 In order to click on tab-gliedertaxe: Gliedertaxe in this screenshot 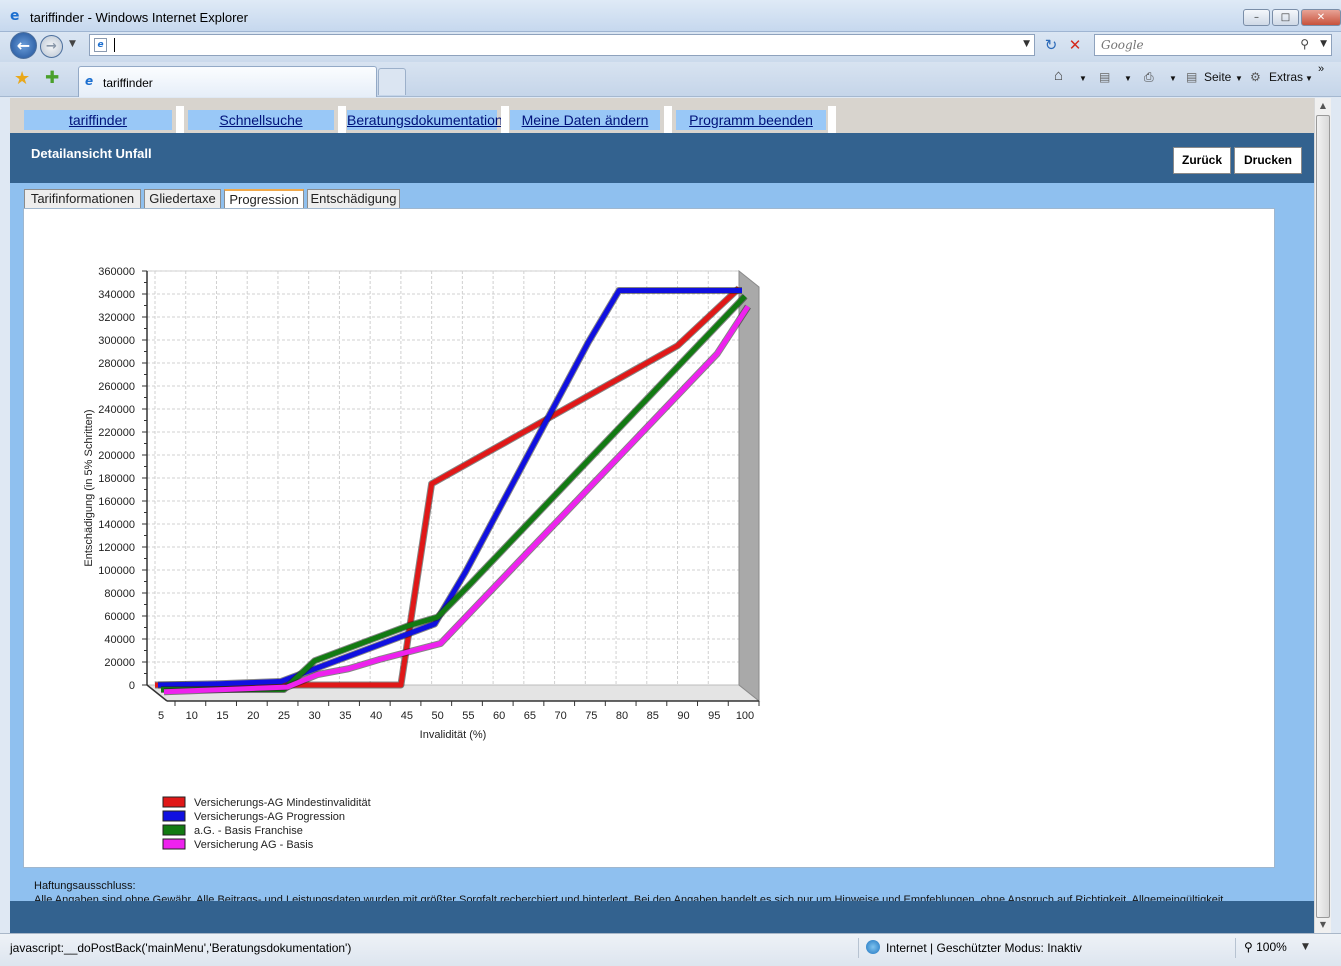, I will do `click(182, 198)`.